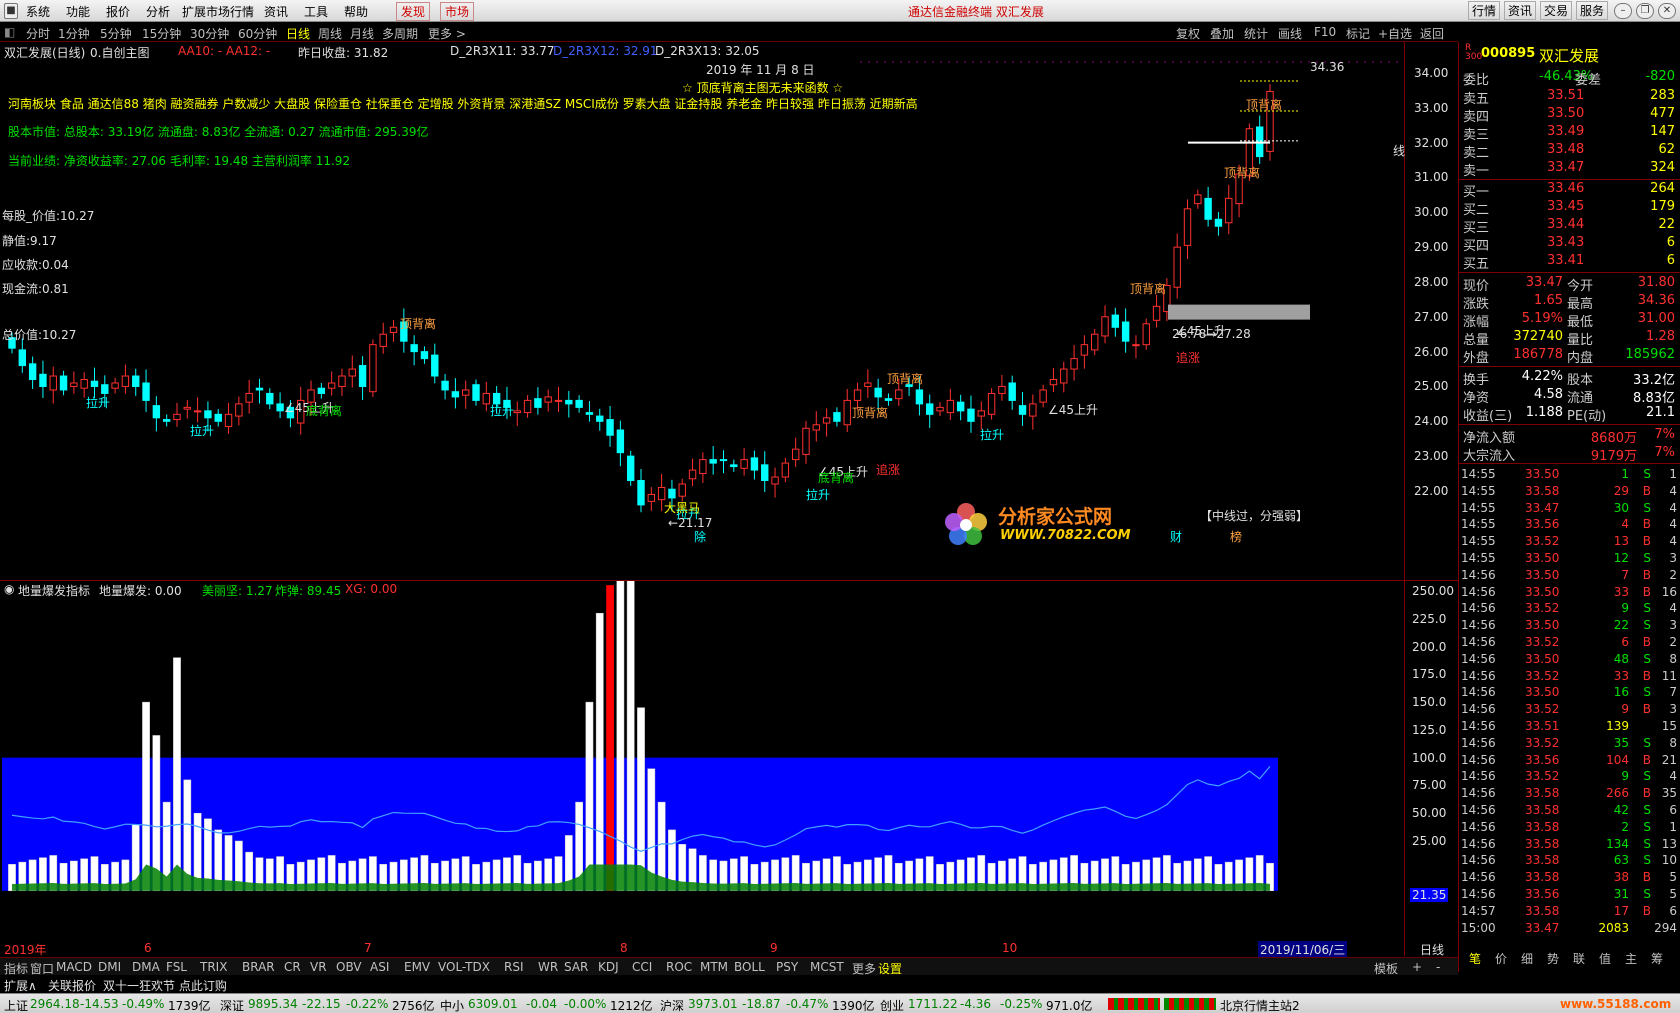 The height and width of the screenshot is (1013, 1680). I want to click on sz-name: 深证, so click(232, 1005).